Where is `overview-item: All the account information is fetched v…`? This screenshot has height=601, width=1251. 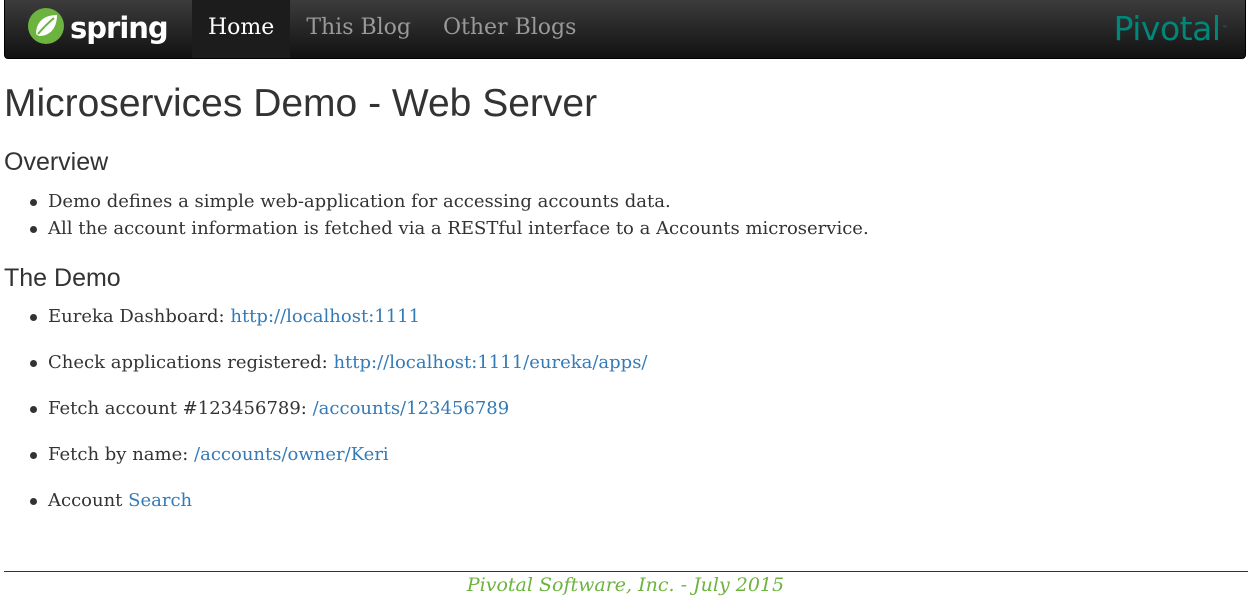 overview-item: All the account information is fetched v… is located at coordinates (449, 228).